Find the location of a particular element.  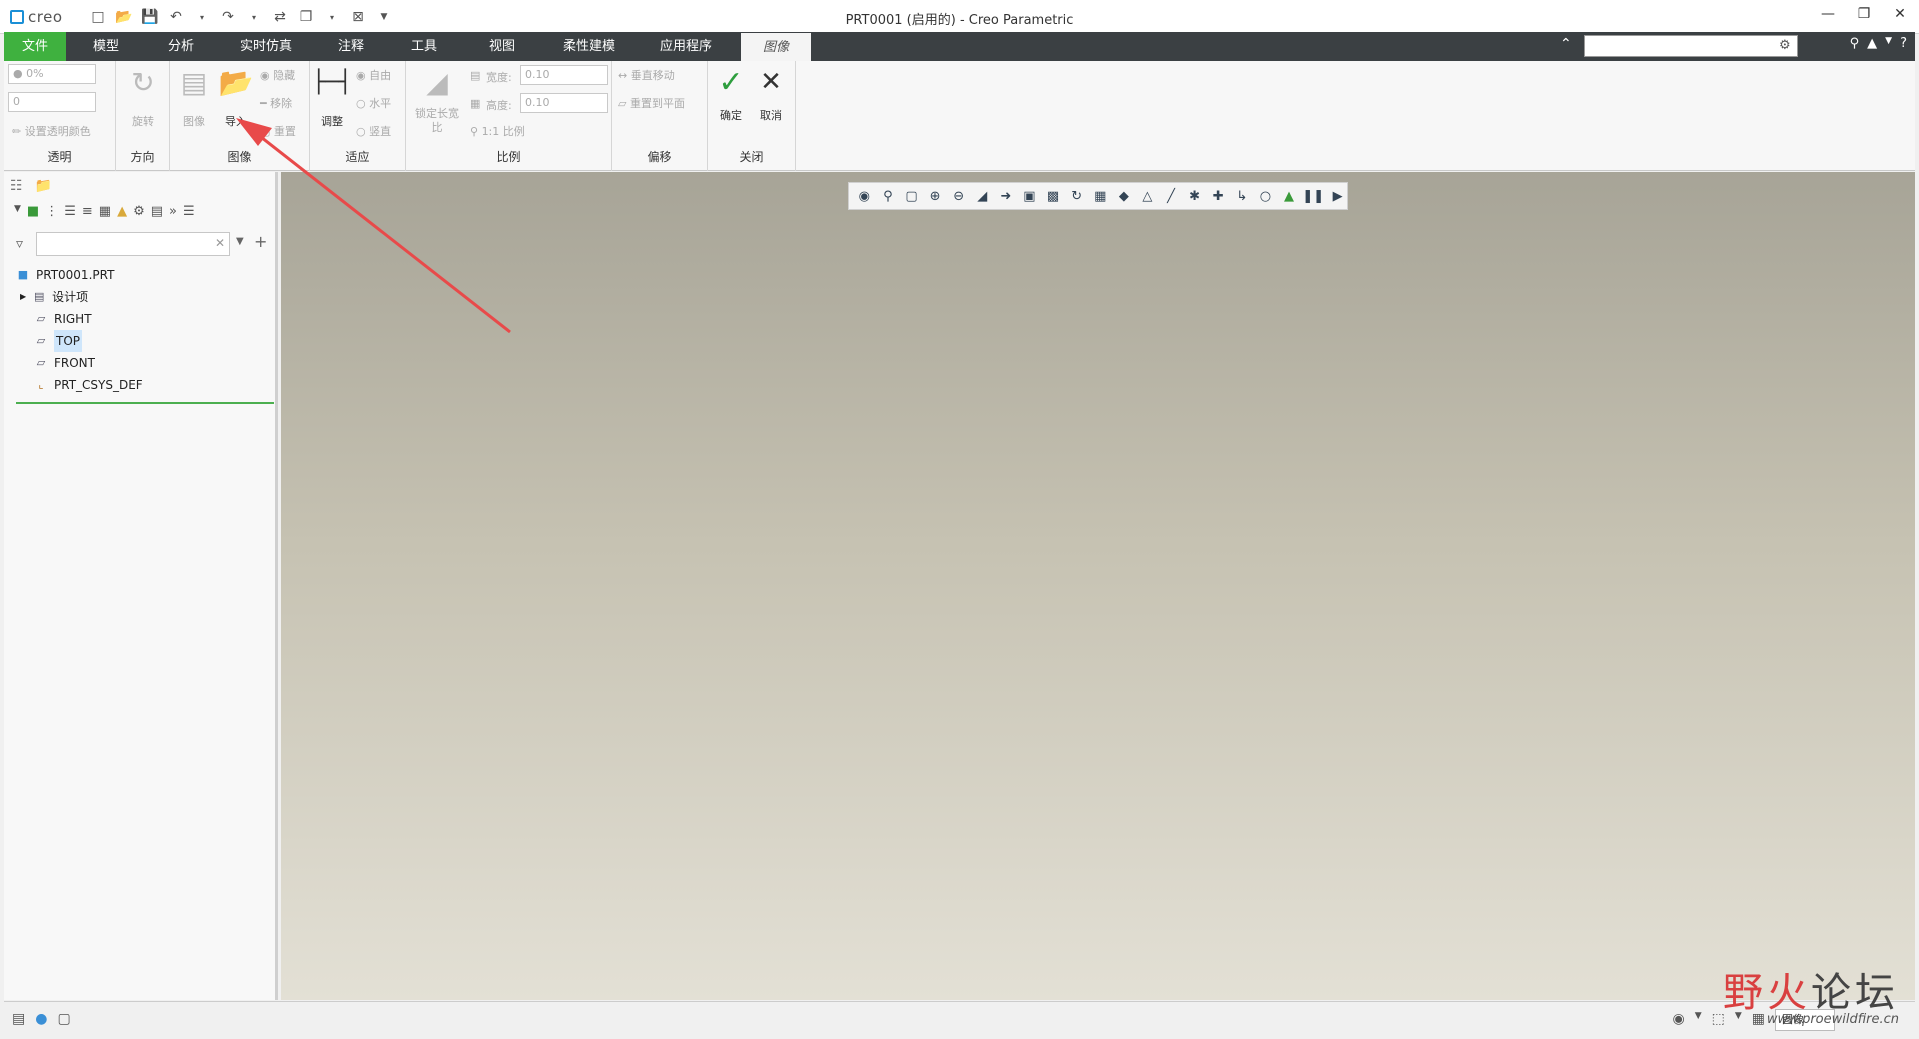

clear-search-icon: ✕ is located at coordinates (220, 243).